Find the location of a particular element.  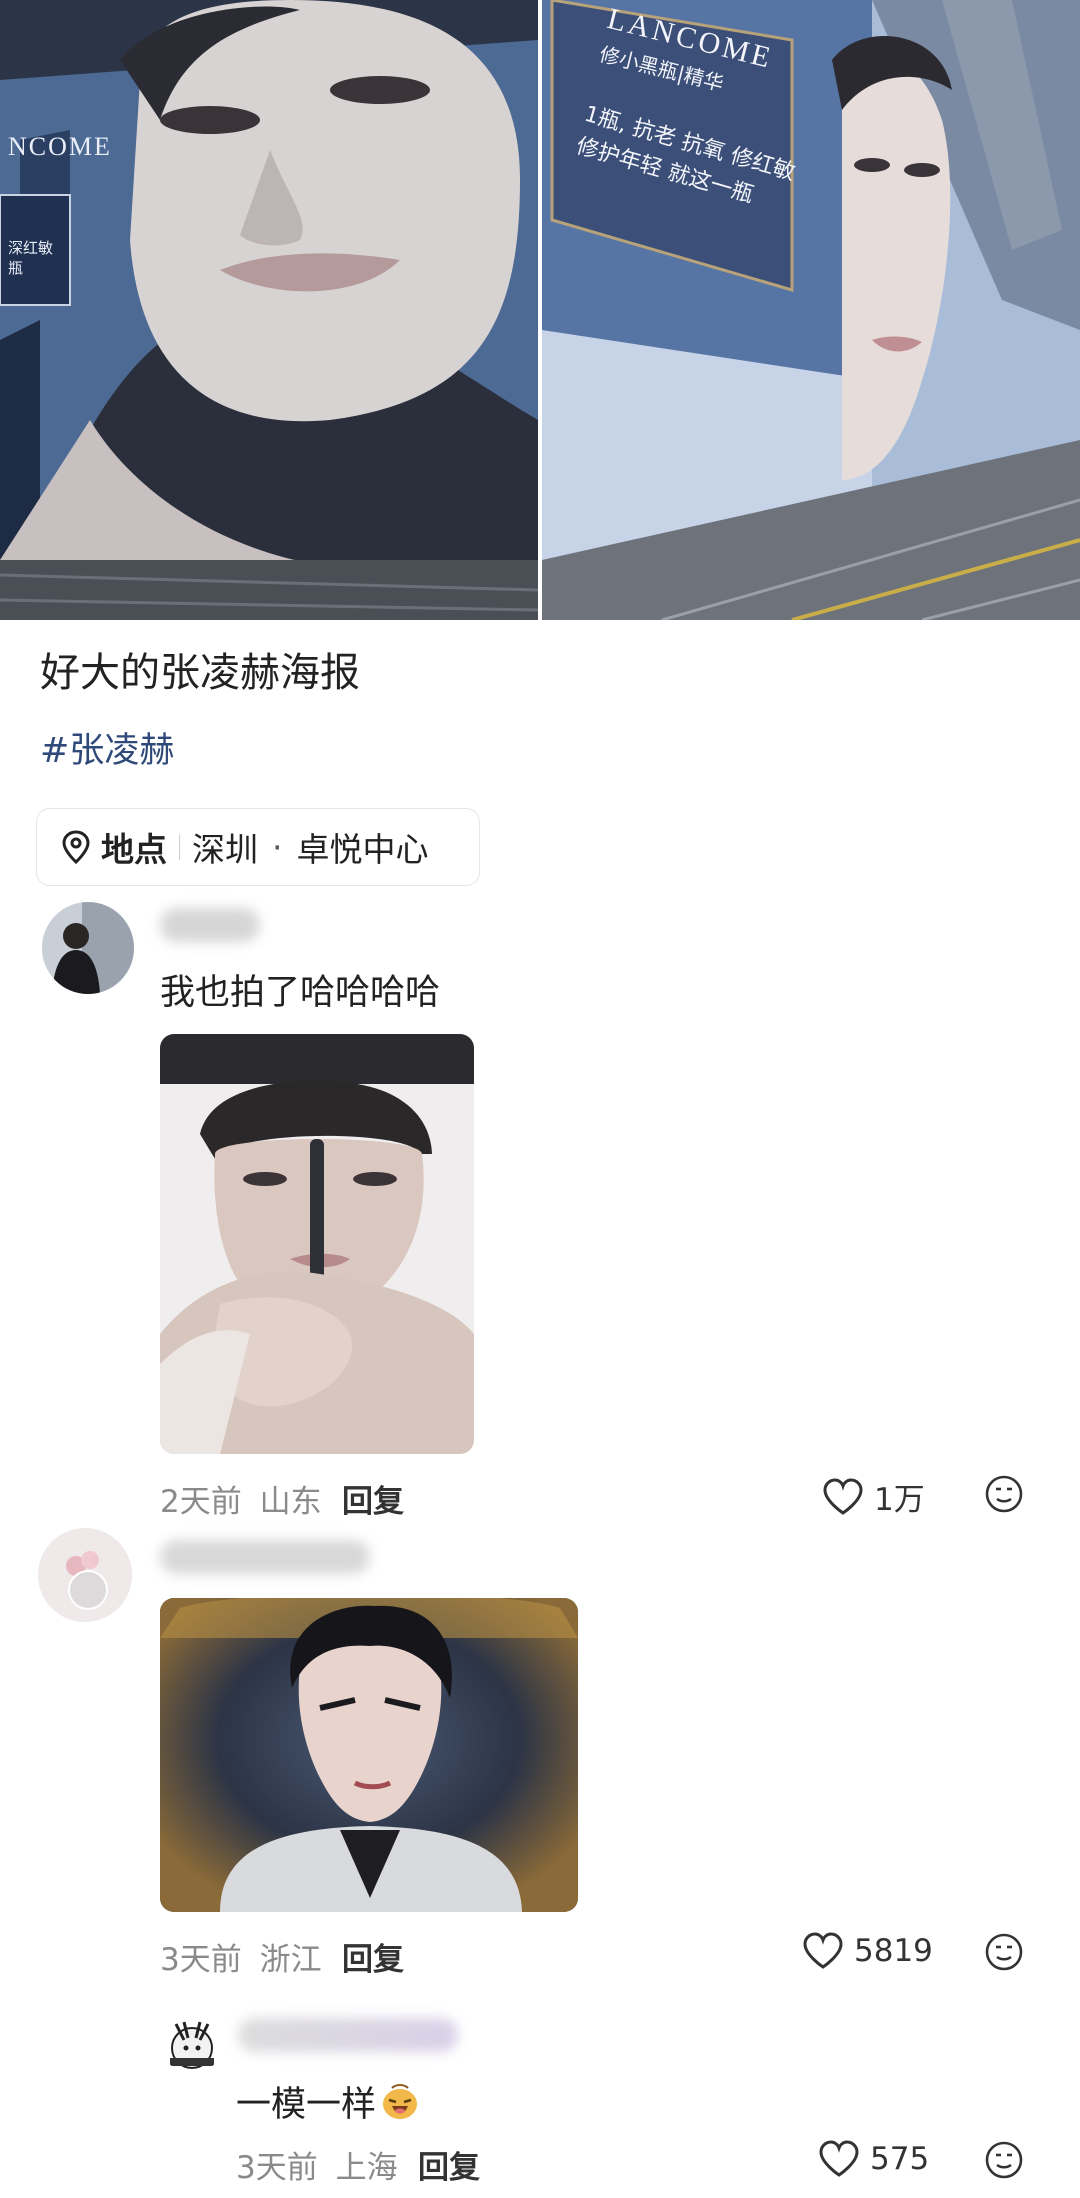

comment-1-image is located at coordinates (317, 1244).